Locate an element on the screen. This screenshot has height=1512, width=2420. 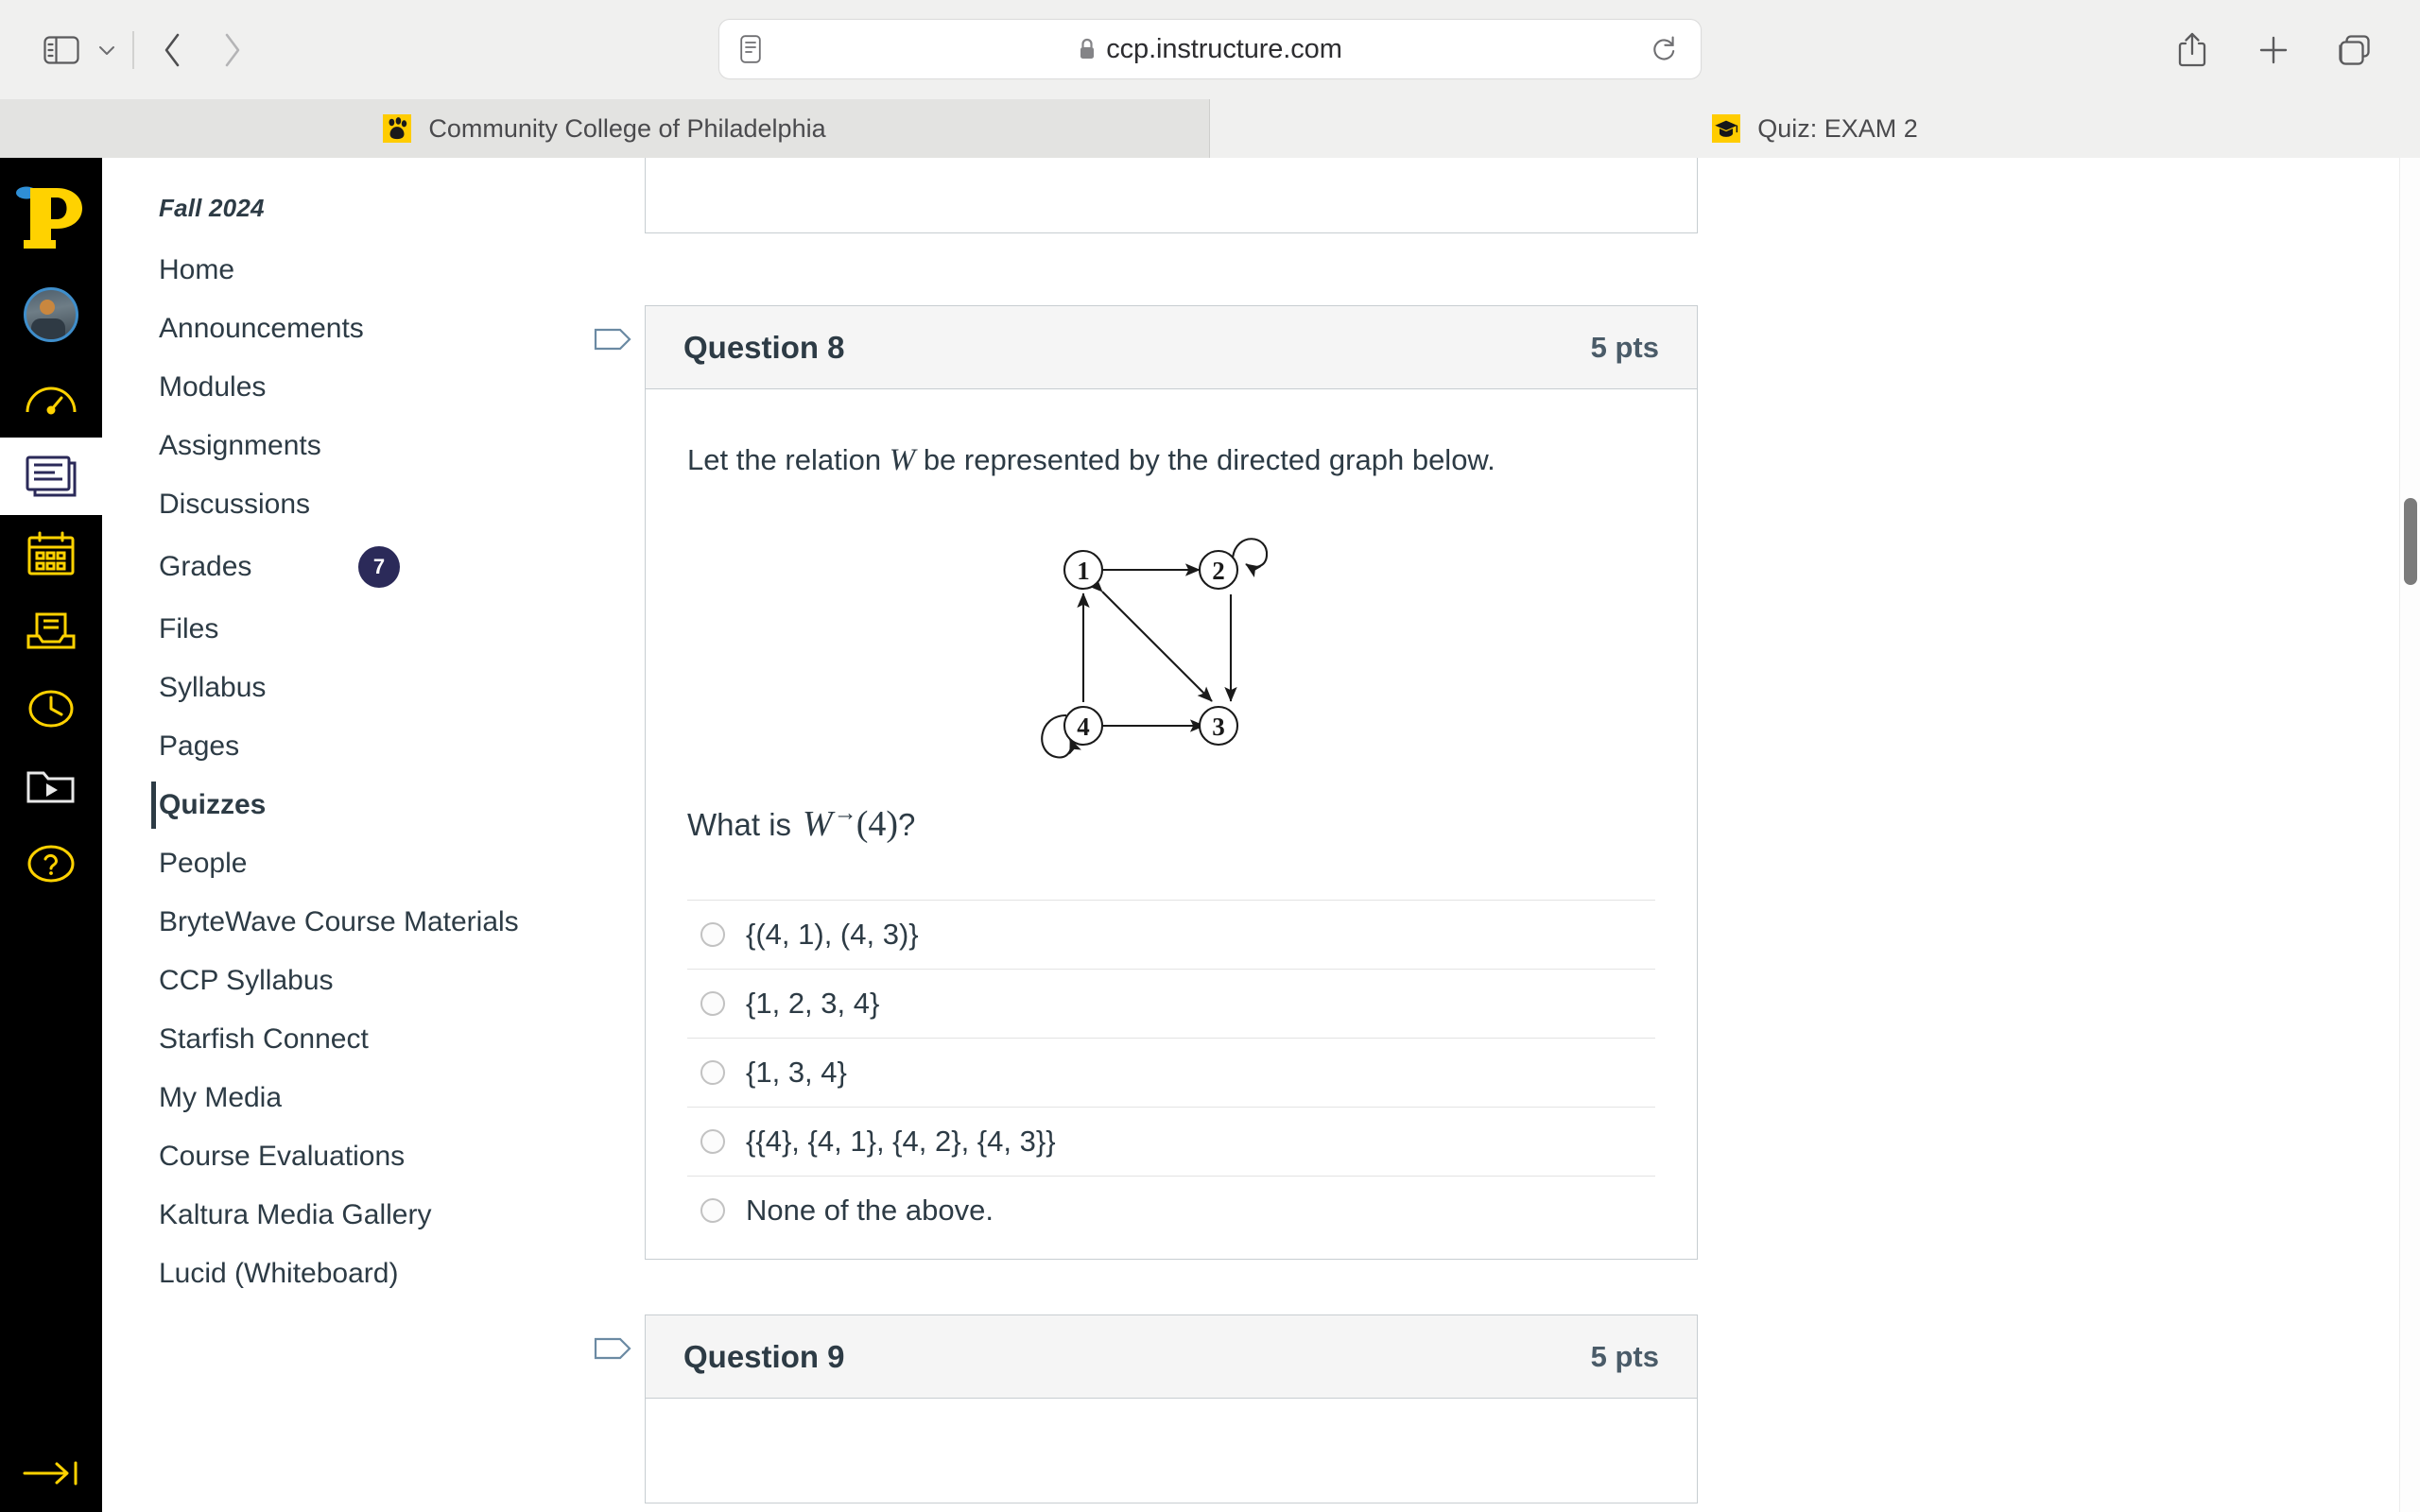
sidebar-item-modules: Modules is located at coordinates (366, 387).